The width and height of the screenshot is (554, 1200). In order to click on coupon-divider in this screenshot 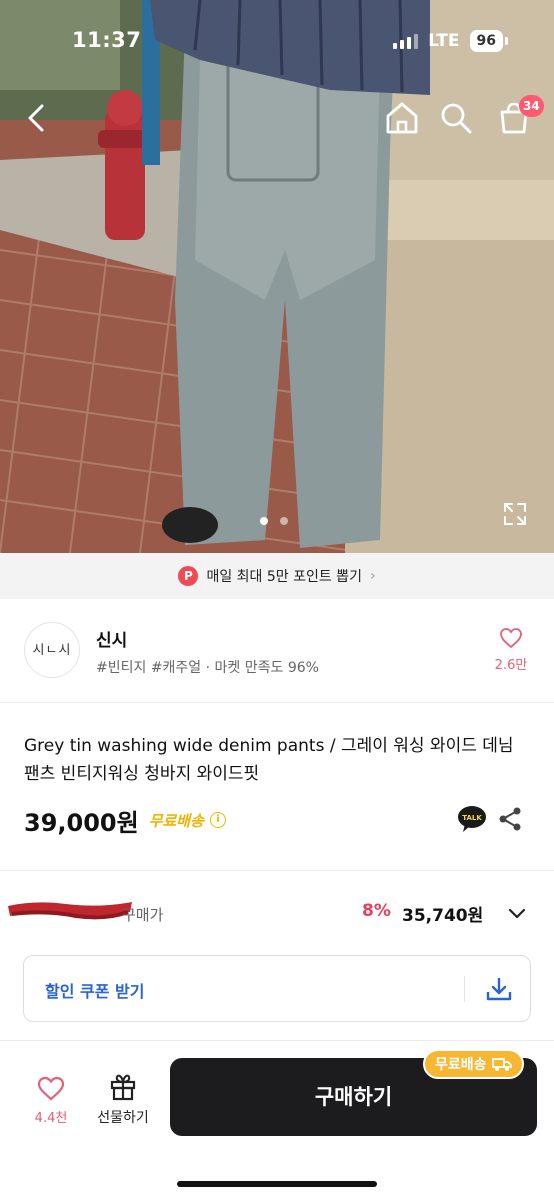, I will do `click(464, 989)`.